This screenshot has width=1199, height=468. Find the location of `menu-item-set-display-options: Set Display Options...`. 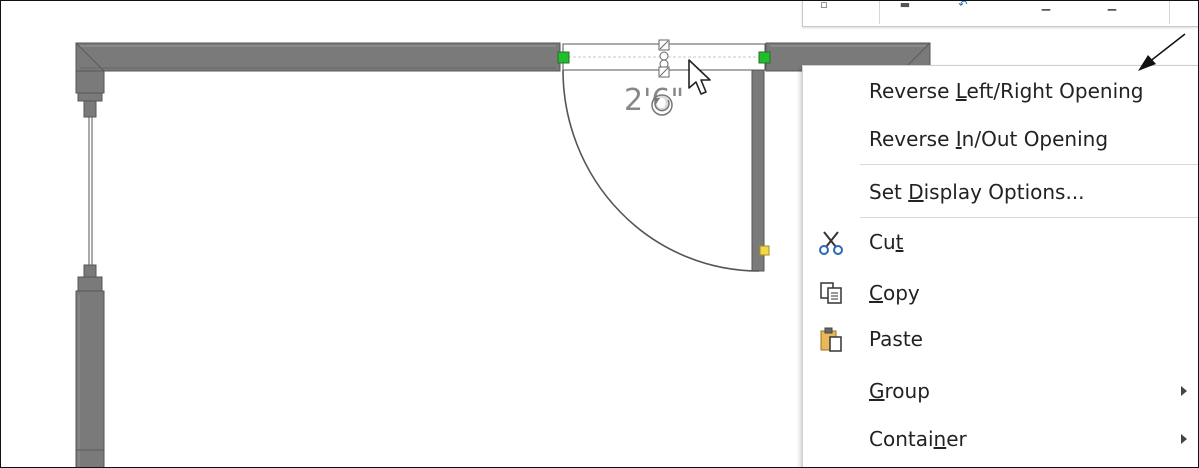

menu-item-set-display-options: Set Display Options... is located at coordinates (1001, 192).